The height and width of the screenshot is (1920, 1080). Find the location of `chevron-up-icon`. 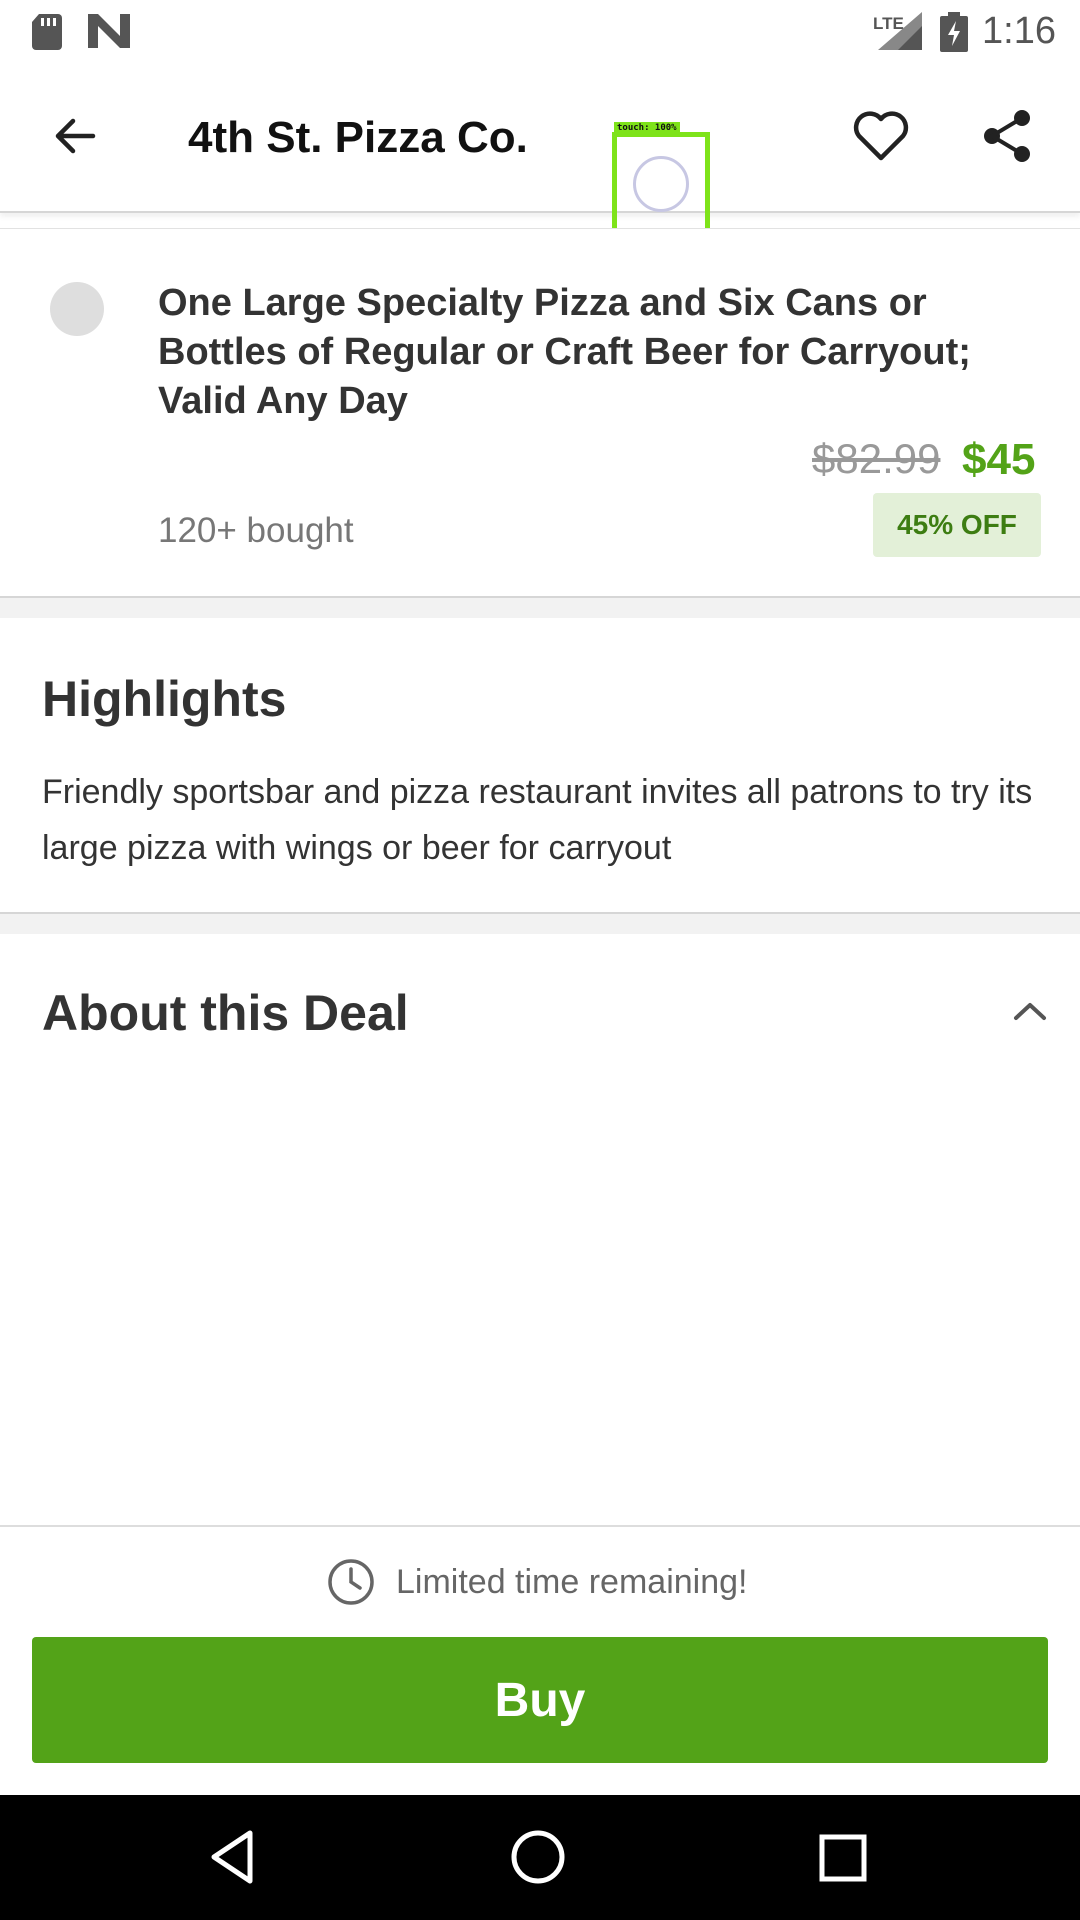

chevron-up-icon is located at coordinates (1030, 1013).